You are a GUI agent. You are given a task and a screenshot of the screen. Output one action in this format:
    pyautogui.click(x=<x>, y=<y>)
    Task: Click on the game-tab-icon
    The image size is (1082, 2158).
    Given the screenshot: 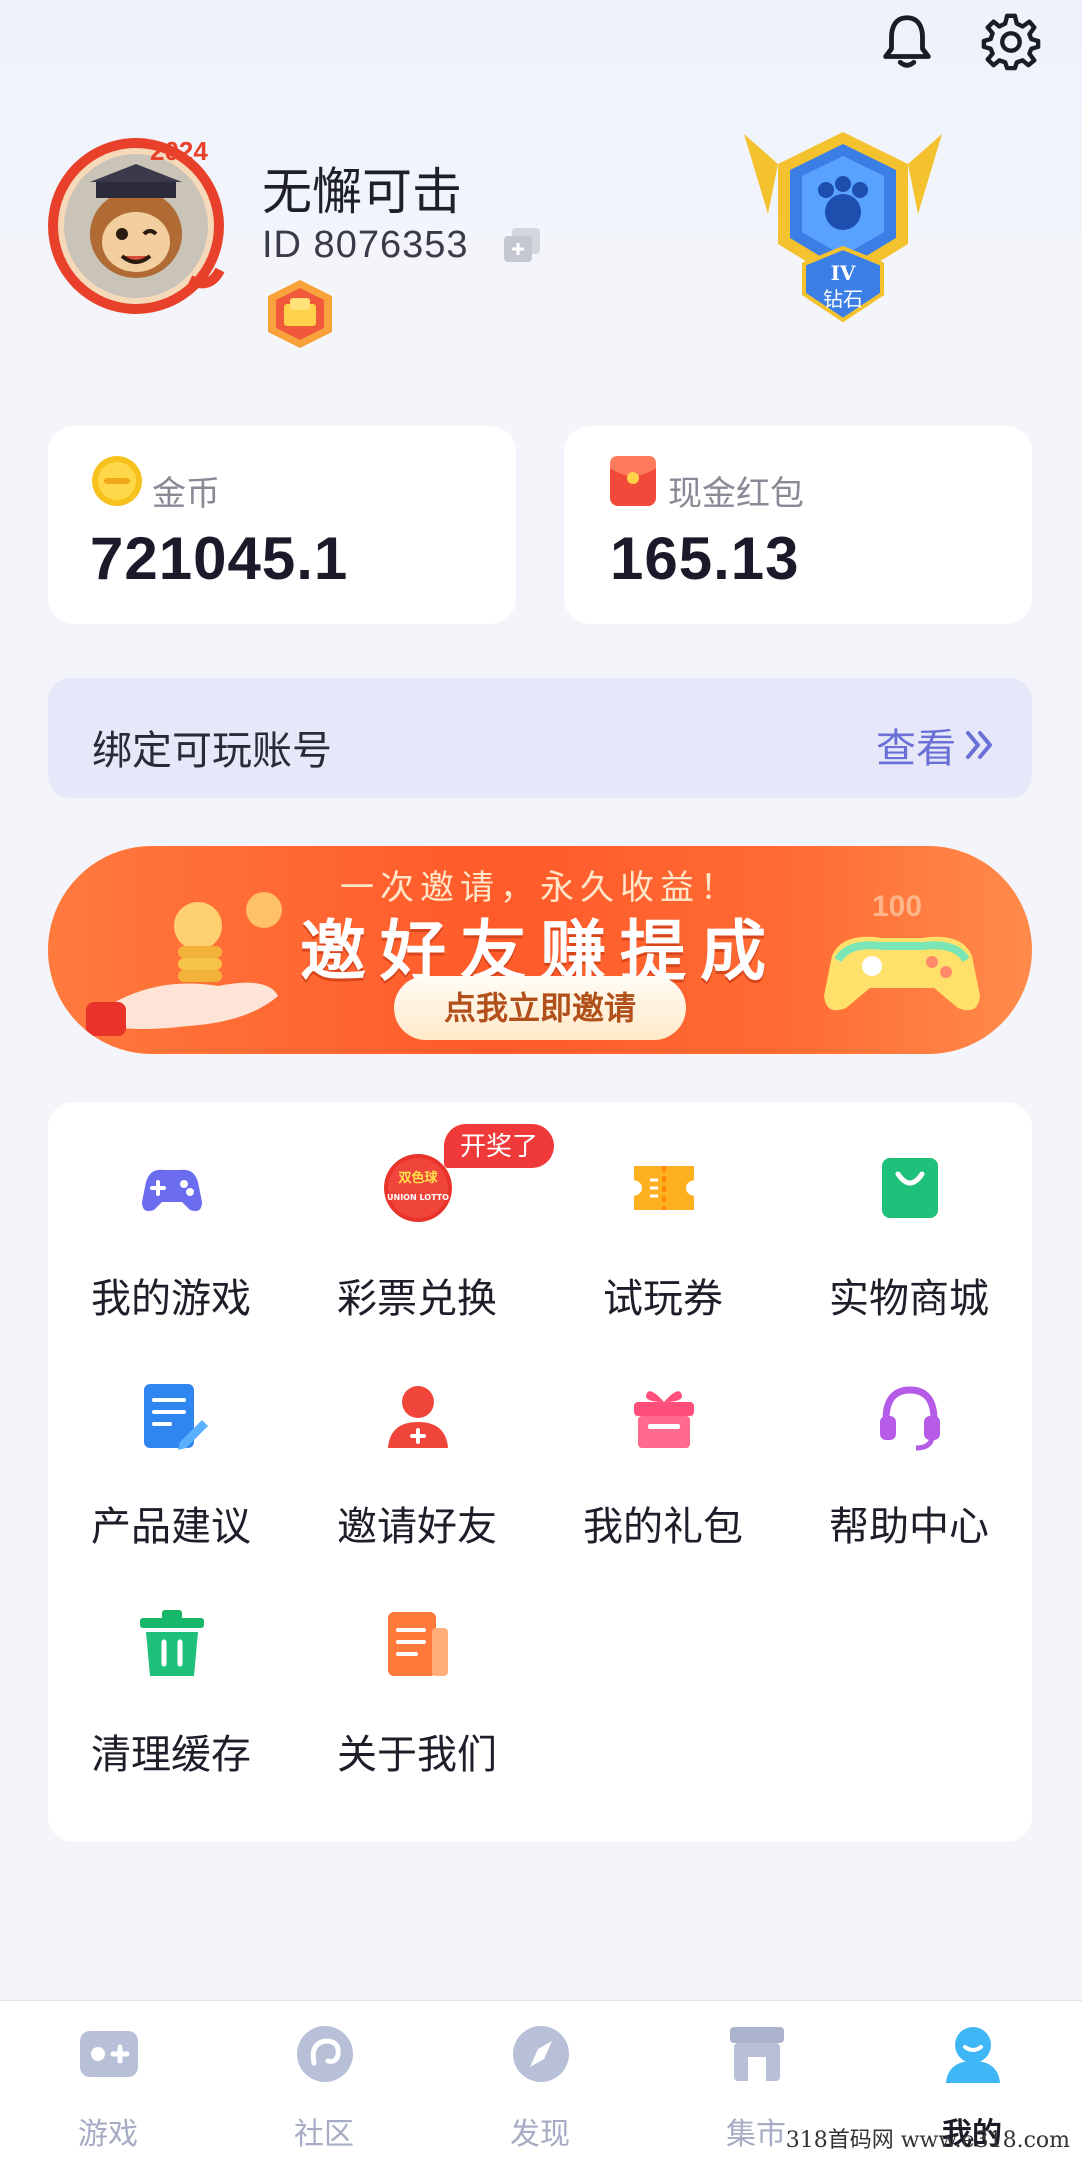 What is the action you would take?
    pyautogui.click(x=109, y=2054)
    